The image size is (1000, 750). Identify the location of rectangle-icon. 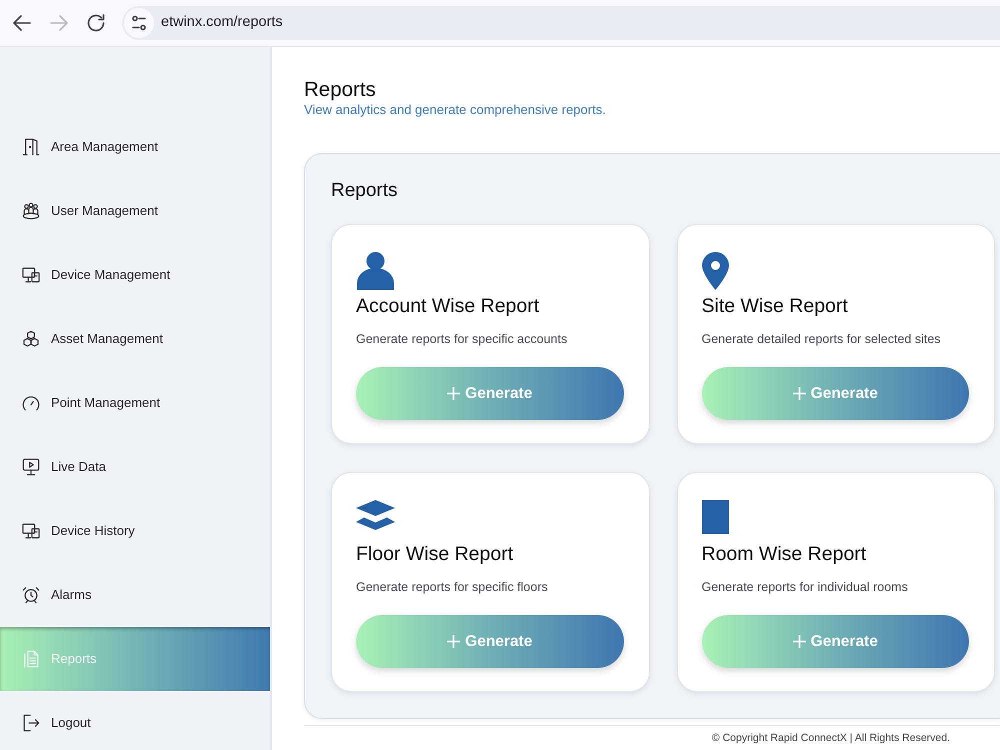
(715, 517).